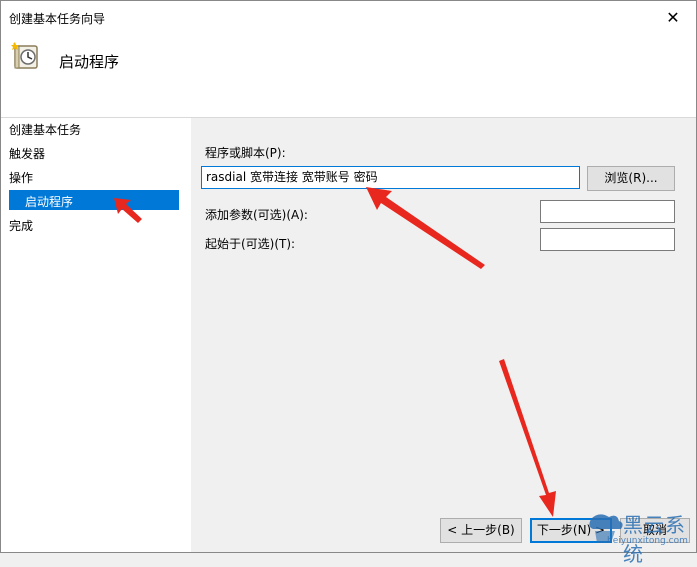 This screenshot has width=697, height=567. What do you see at coordinates (49, 202) in the screenshot?
I see `step-start-program-label: 启动程序` at bounding box center [49, 202].